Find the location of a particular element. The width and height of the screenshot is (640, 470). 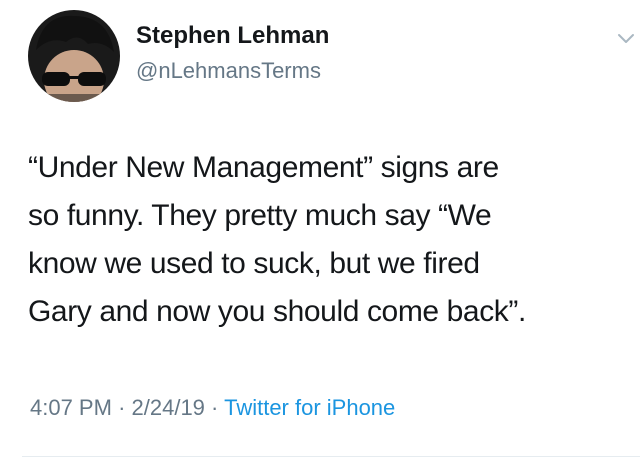

tweet-source-link: Twitter for iPhone is located at coordinates (309, 407).